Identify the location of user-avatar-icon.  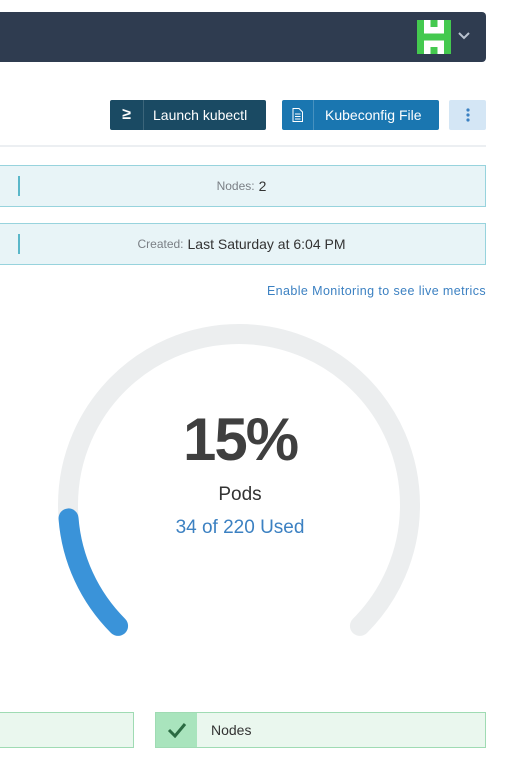
(434, 37).